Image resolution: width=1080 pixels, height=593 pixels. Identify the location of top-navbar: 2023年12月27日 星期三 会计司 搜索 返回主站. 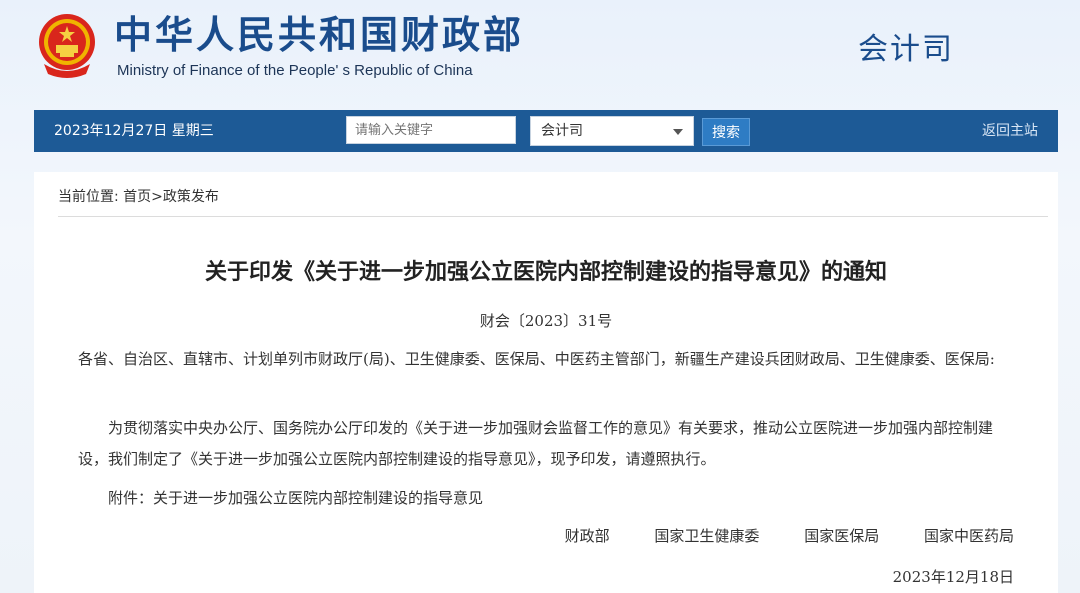
(546, 131).